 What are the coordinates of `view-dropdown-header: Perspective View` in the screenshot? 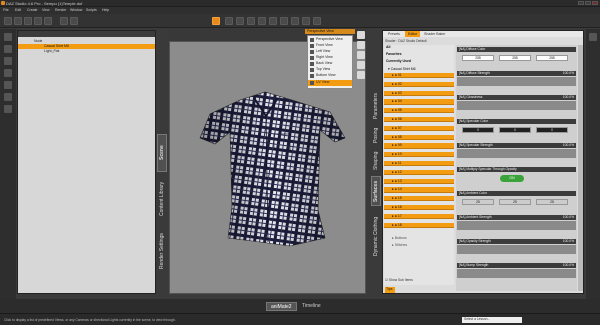 It's located at (330, 31).